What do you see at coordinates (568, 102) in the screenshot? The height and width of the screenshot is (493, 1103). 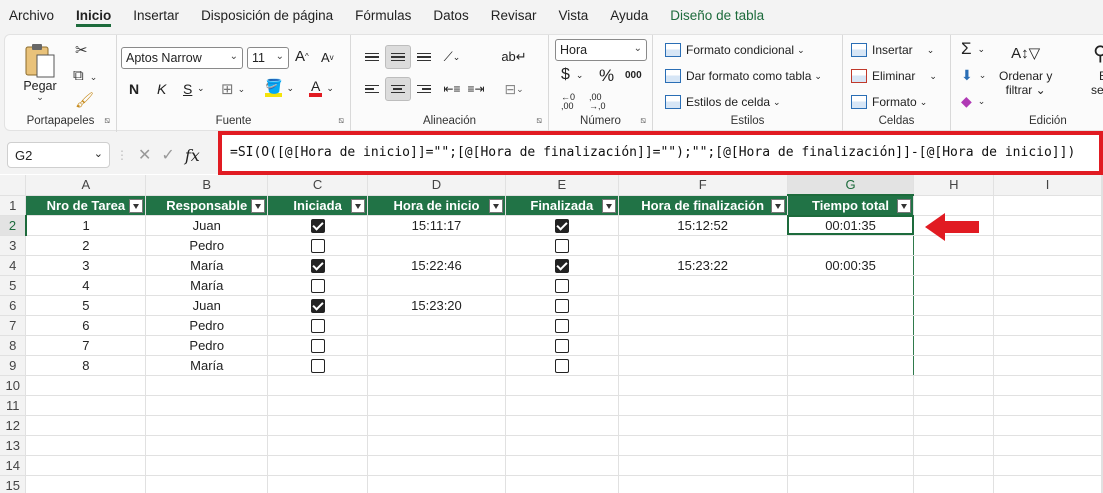 I see `increase-decimal-icon: ←0,00` at bounding box center [568, 102].